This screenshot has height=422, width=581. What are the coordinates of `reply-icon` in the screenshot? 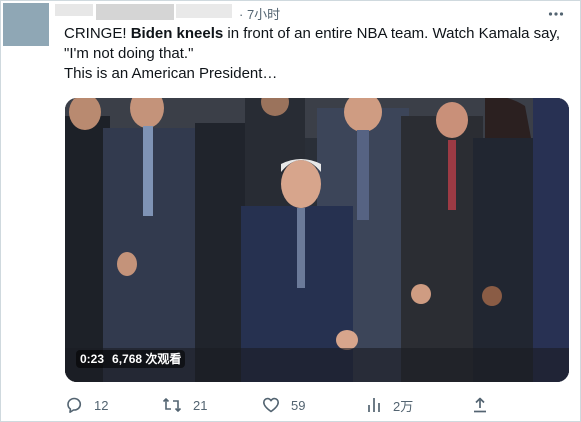 It's located at (74, 405).